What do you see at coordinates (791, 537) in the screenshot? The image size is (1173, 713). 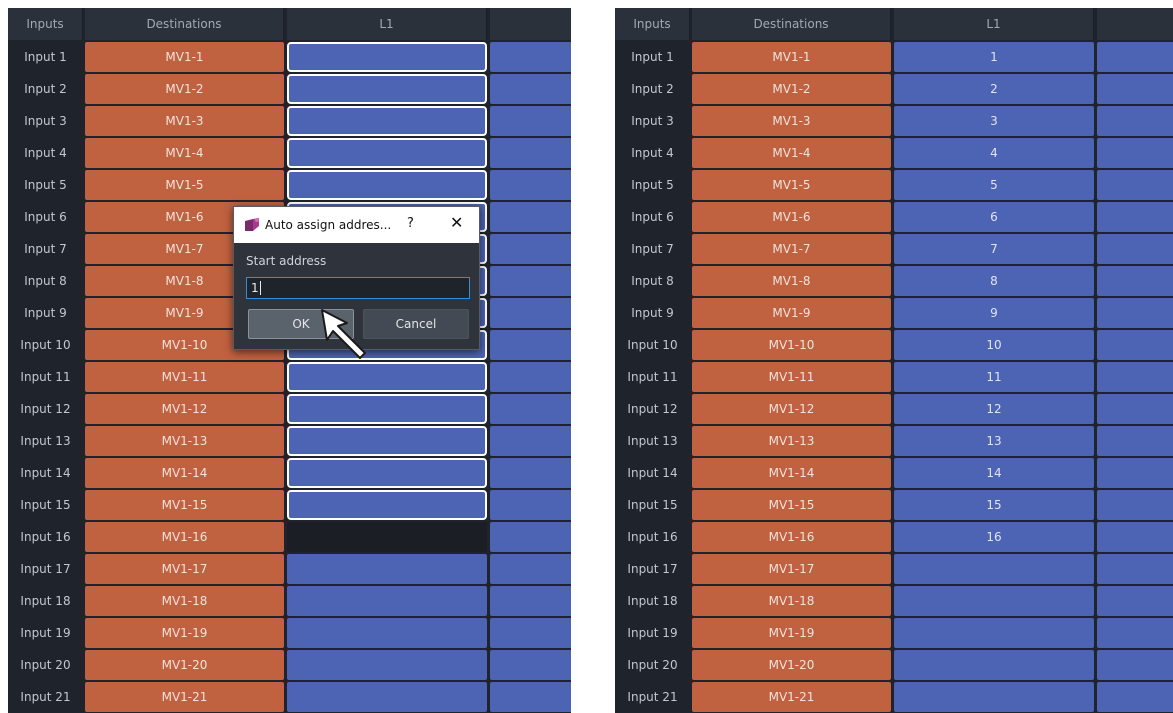 I see `destination-cell: MV1-16` at bounding box center [791, 537].